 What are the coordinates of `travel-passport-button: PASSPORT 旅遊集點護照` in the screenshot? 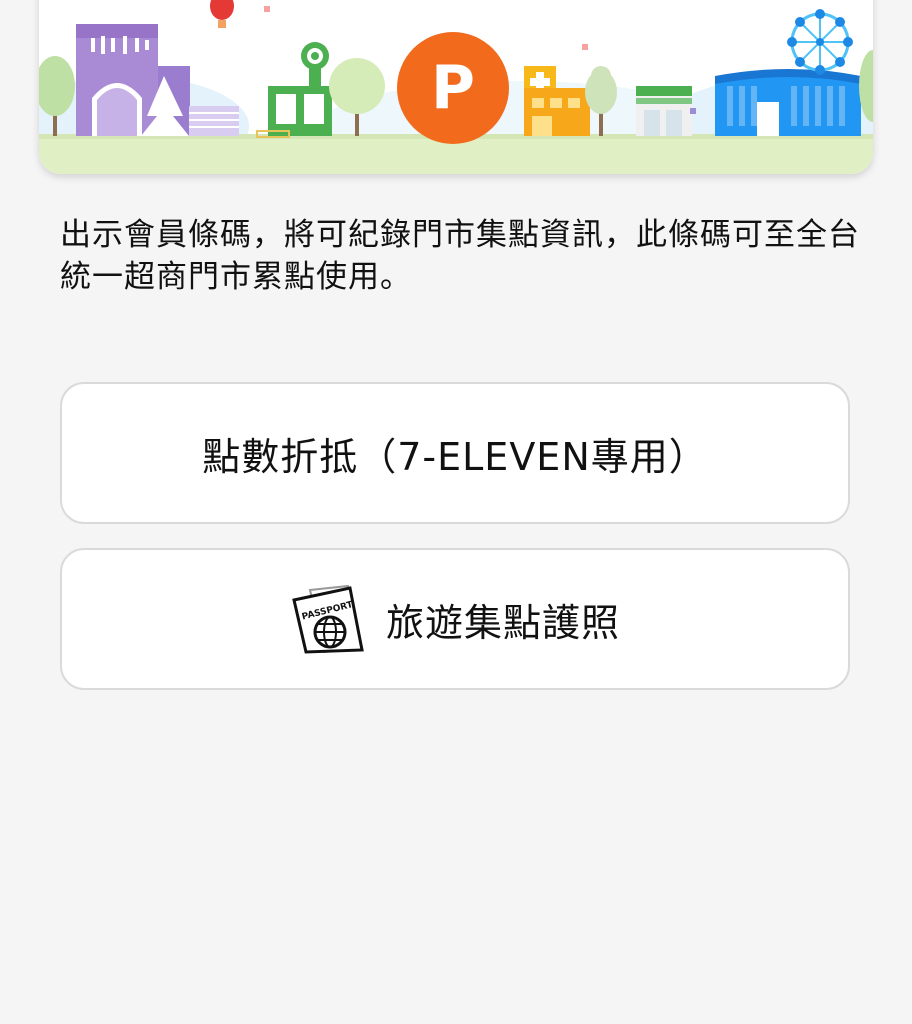 It's located at (455, 619).